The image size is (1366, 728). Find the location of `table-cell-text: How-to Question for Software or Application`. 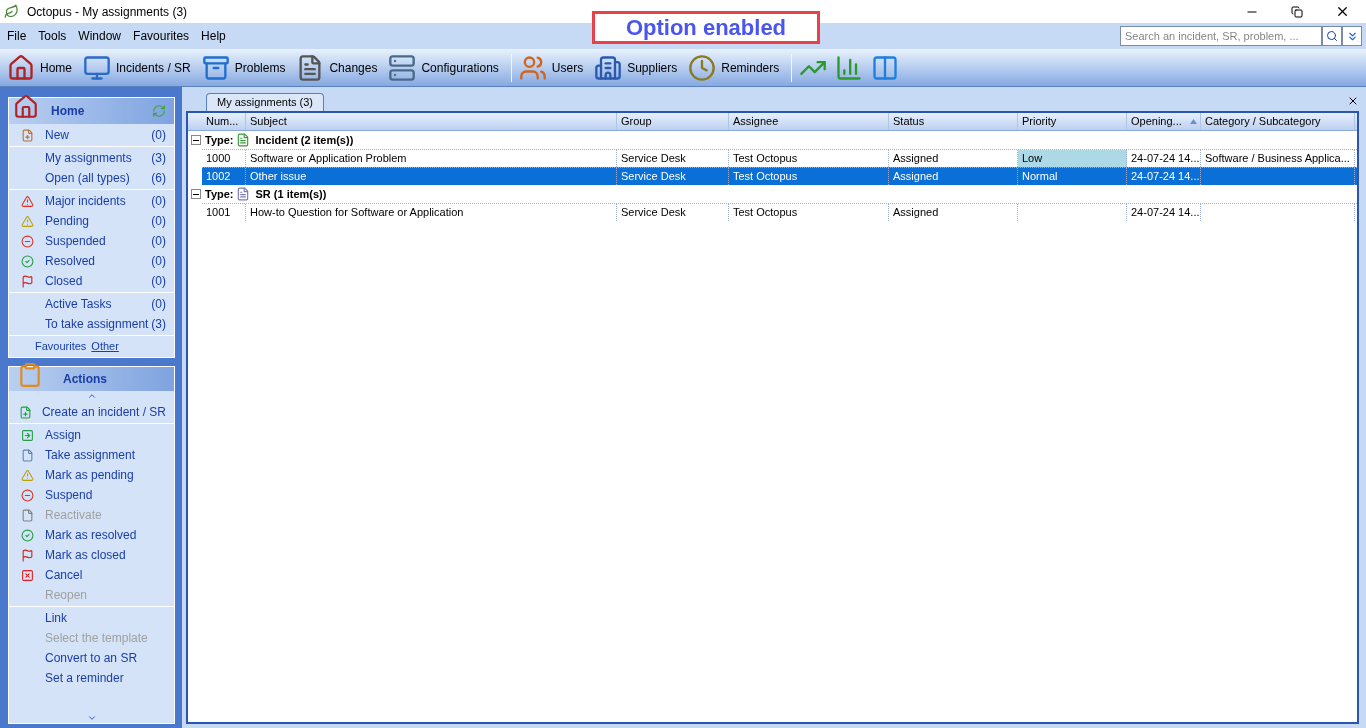

table-cell-text: How-to Question for Software or Application is located at coordinates (357, 213).